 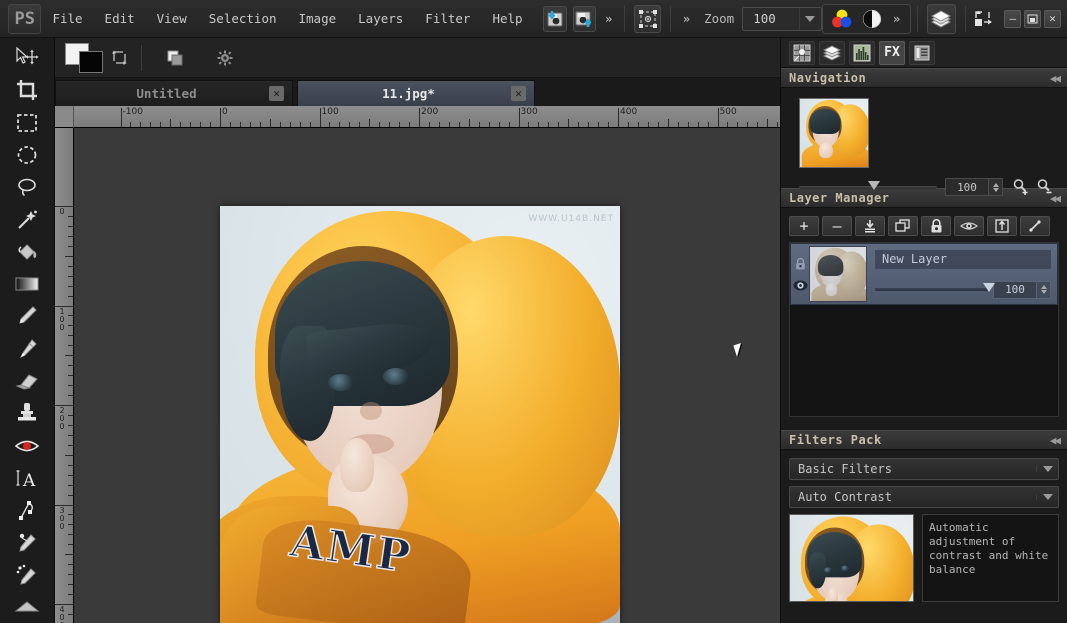 I want to click on red-eye-tool, so click(x=27, y=445).